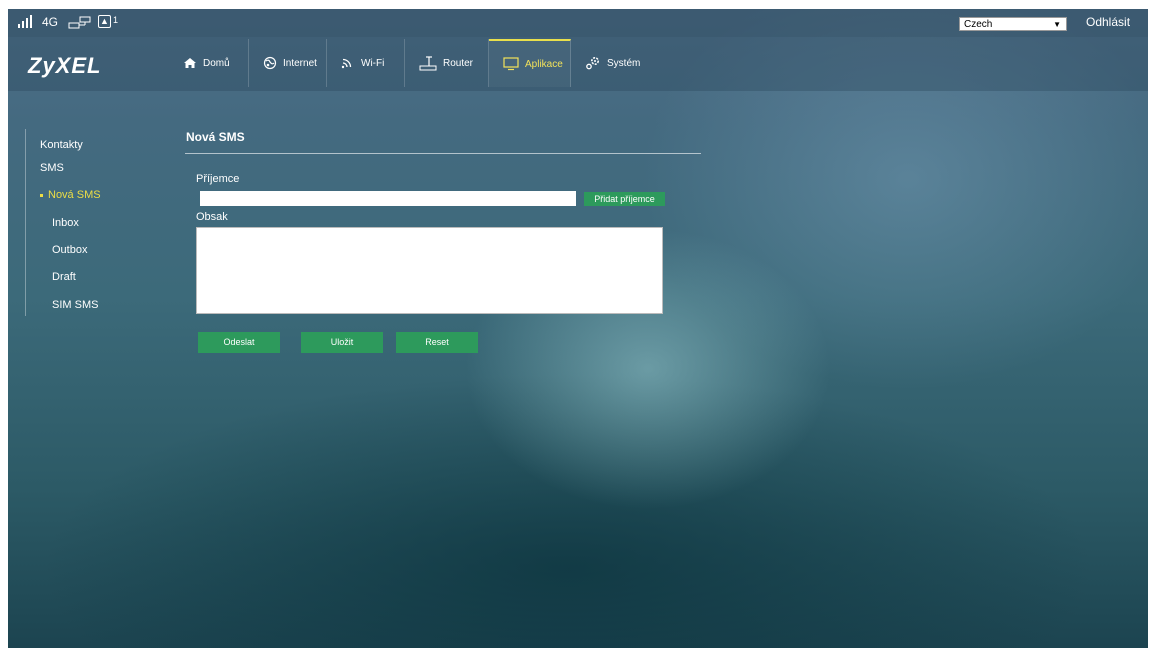 The width and height of the screenshot is (1156, 656). I want to click on tab-internet: Internet, so click(288, 63).